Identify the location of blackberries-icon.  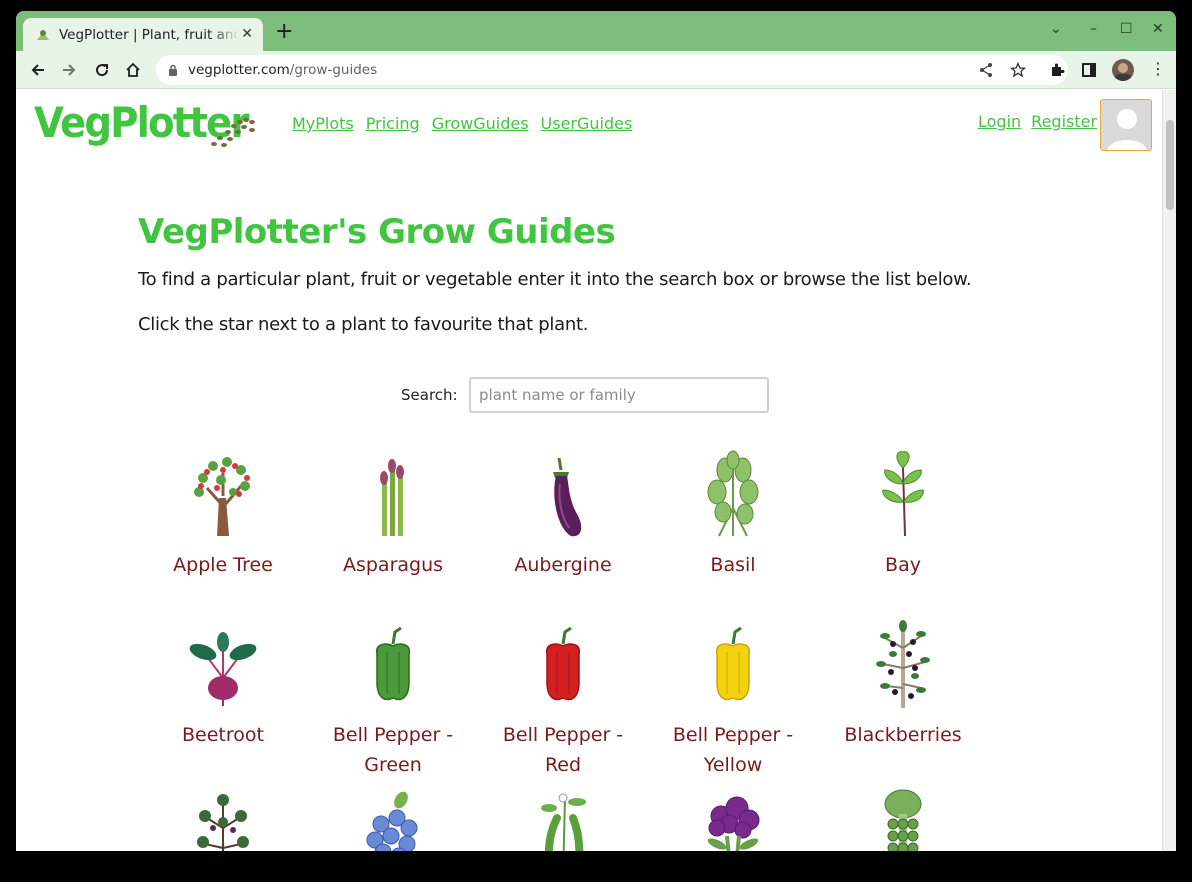
(903, 664).